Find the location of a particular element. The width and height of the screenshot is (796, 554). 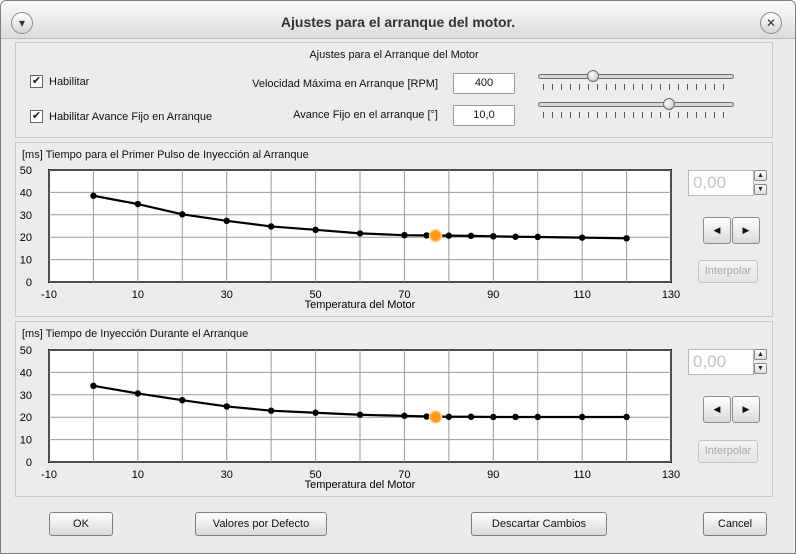

fixed-advance-checkbox-row: ✔ Habilitar Avance Fijo en Arranque is located at coordinates (121, 116).